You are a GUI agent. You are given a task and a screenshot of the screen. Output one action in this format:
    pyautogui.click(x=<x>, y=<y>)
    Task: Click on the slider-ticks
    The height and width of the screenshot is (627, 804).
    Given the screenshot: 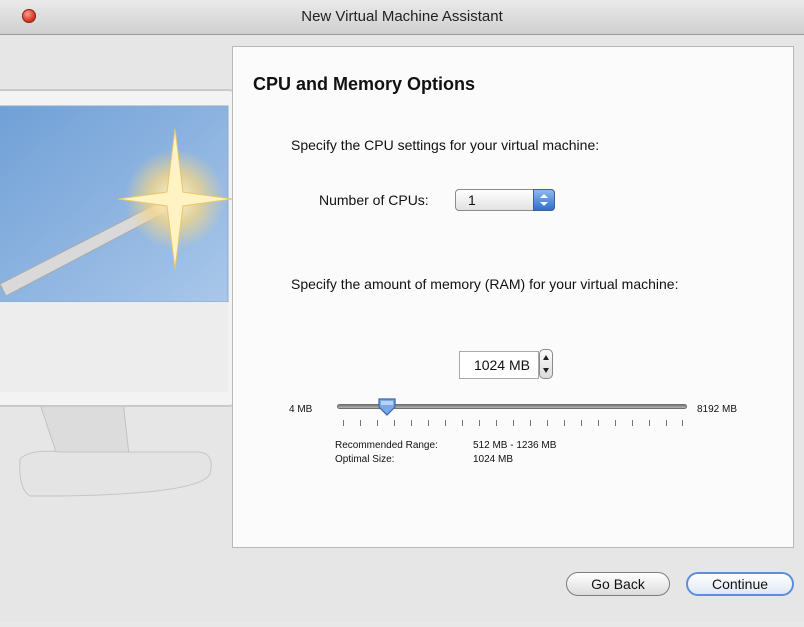 What is the action you would take?
    pyautogui.click(x=513, y=423)
    